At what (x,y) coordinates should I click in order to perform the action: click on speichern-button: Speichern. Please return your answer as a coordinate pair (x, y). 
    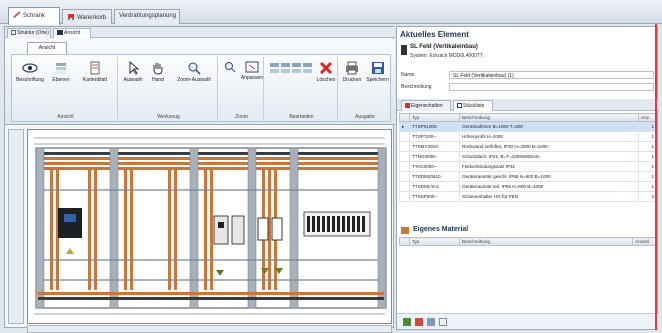
    Looking at the image, I should click on (377, 79).